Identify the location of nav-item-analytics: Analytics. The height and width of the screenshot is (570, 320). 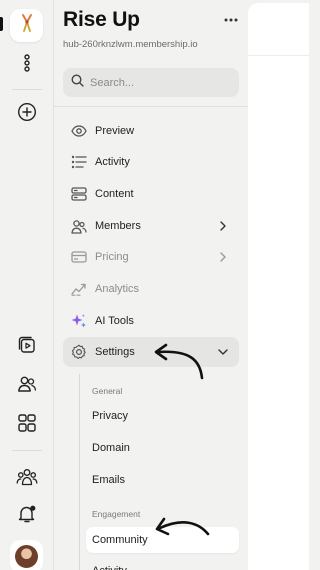
(151, 289).